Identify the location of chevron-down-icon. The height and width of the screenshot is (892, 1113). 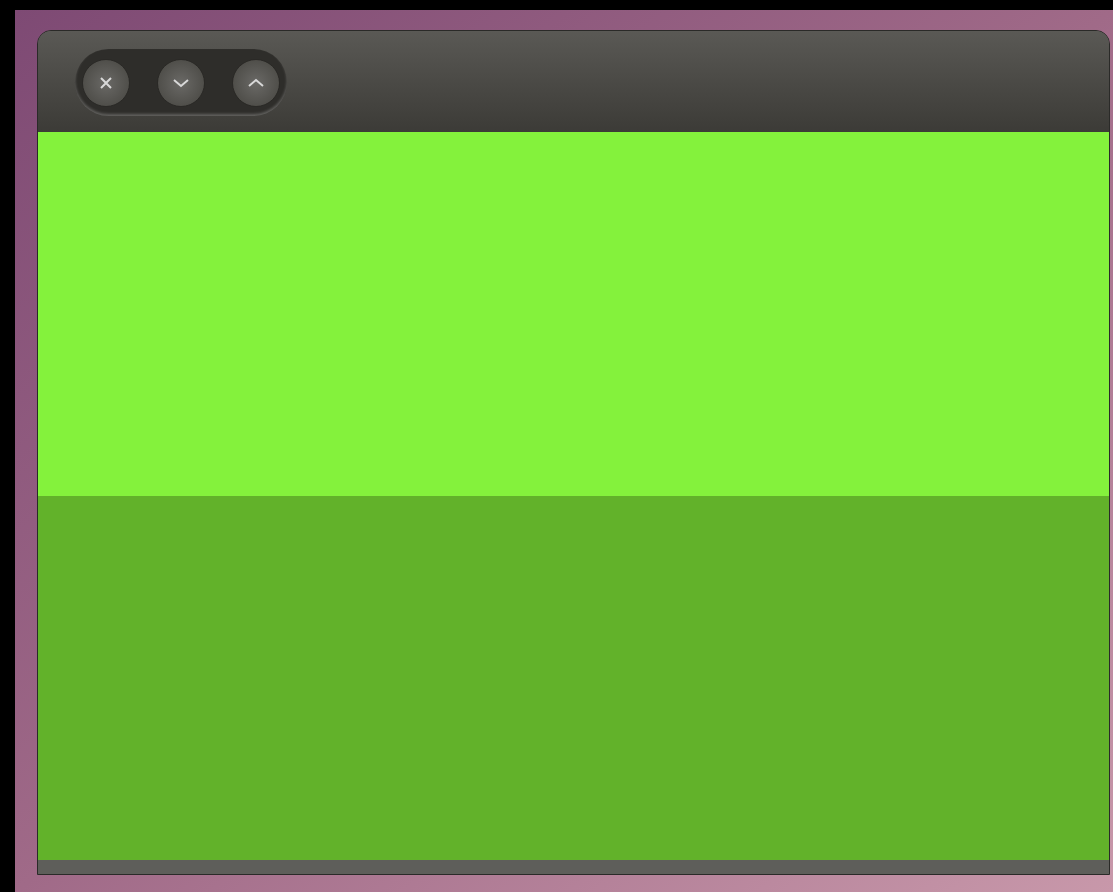
(181, 82).